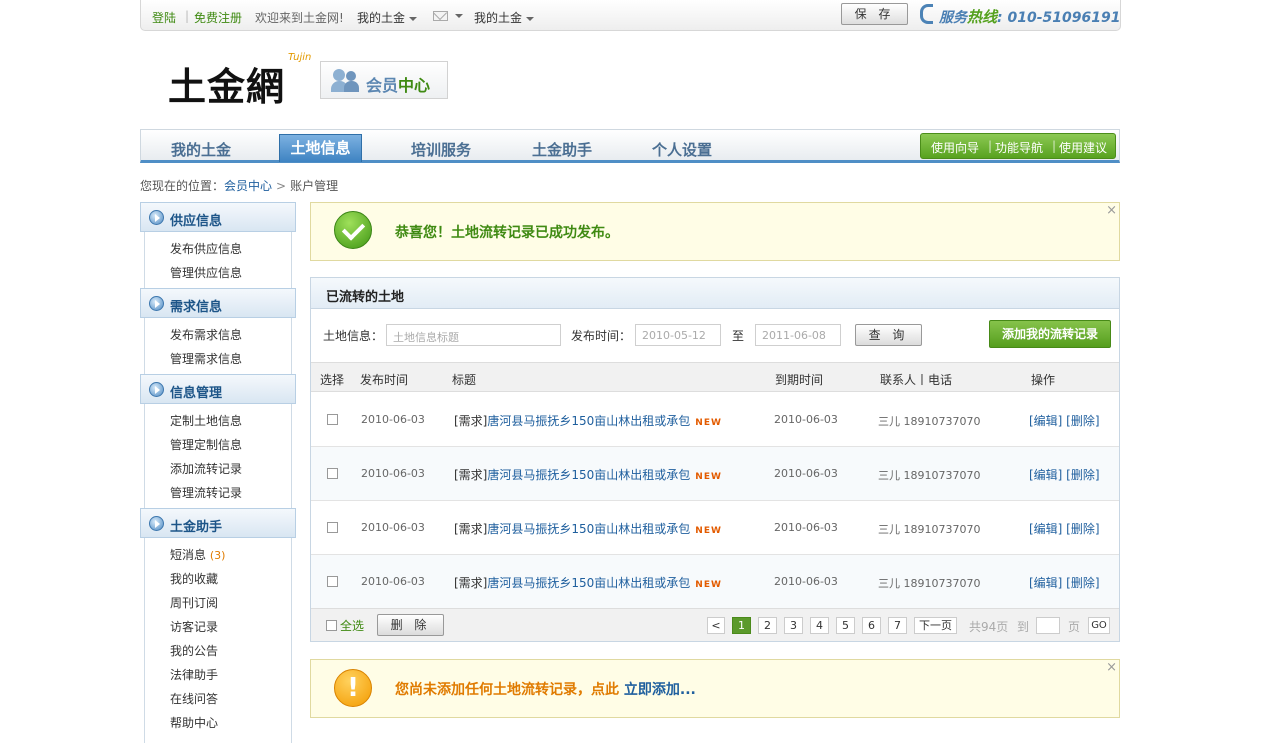  Describe the element at coordinates (874, 14) in the screenshot. I see `save-button: 保 存` at that location.